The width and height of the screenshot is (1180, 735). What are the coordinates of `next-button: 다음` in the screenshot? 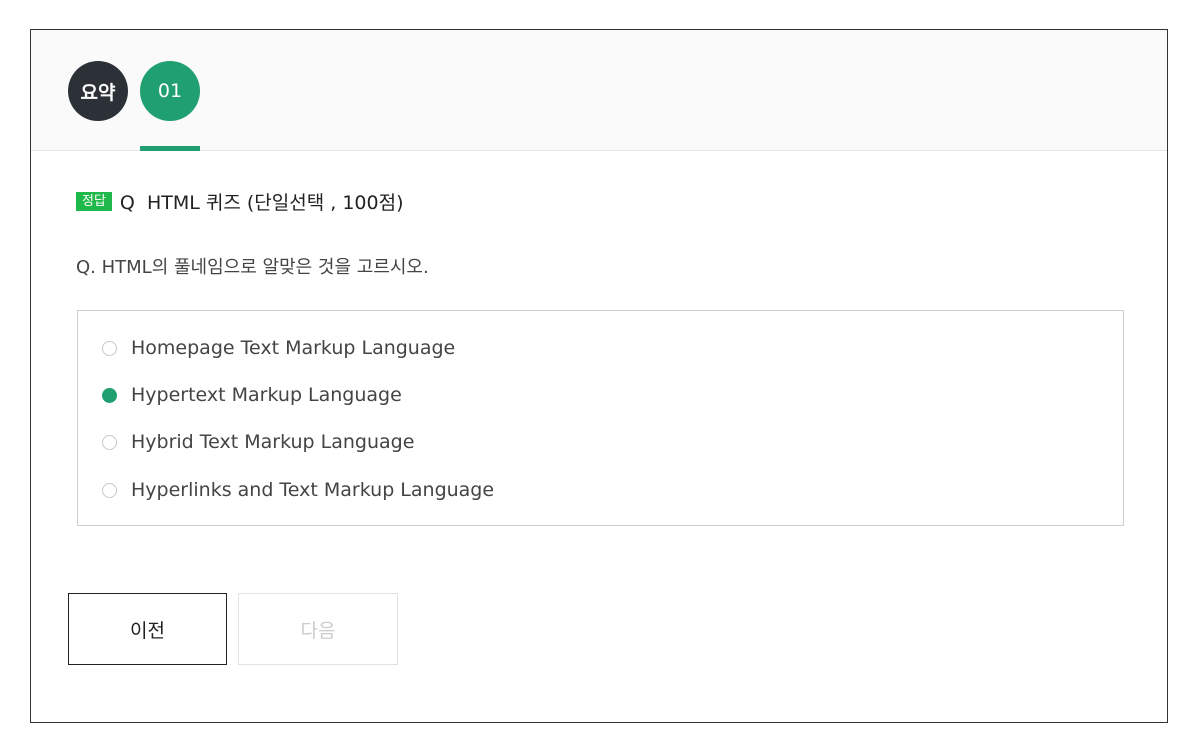 It's located at (318, 629).